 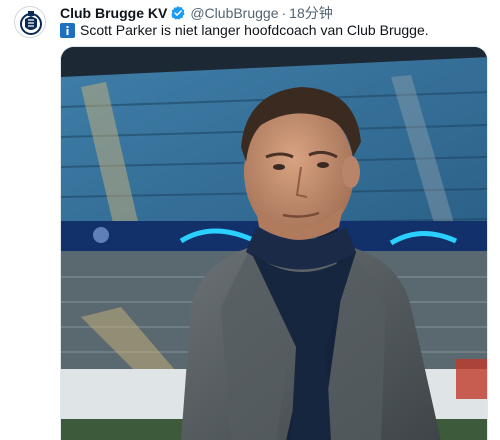 I want to click on timestamp: 18分钟, so click(x=311, y=13).